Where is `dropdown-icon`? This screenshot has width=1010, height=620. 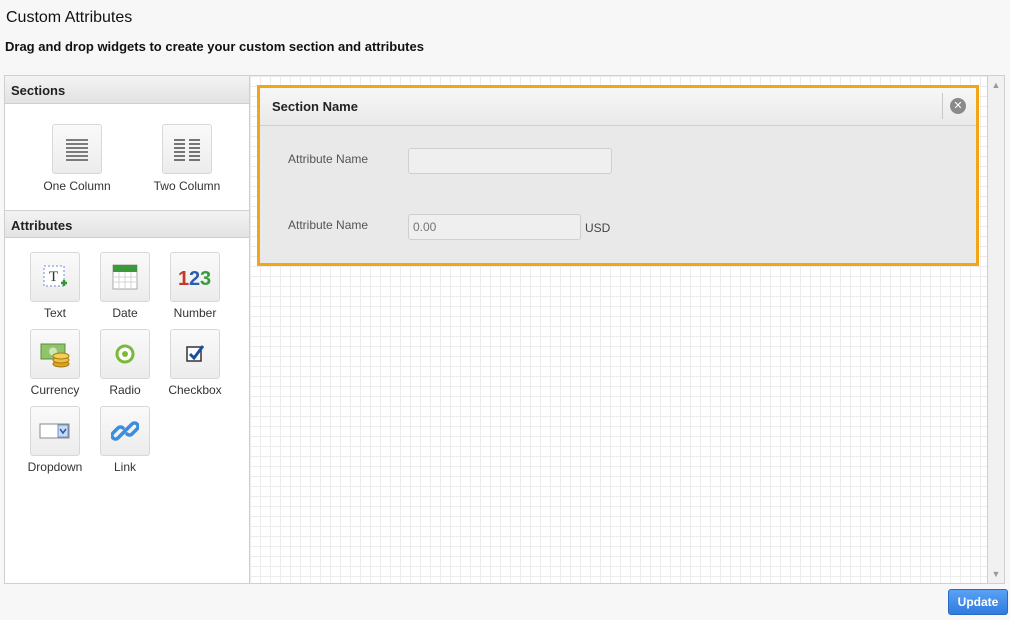 dropdown-icon is located at coordinates (55, 431).